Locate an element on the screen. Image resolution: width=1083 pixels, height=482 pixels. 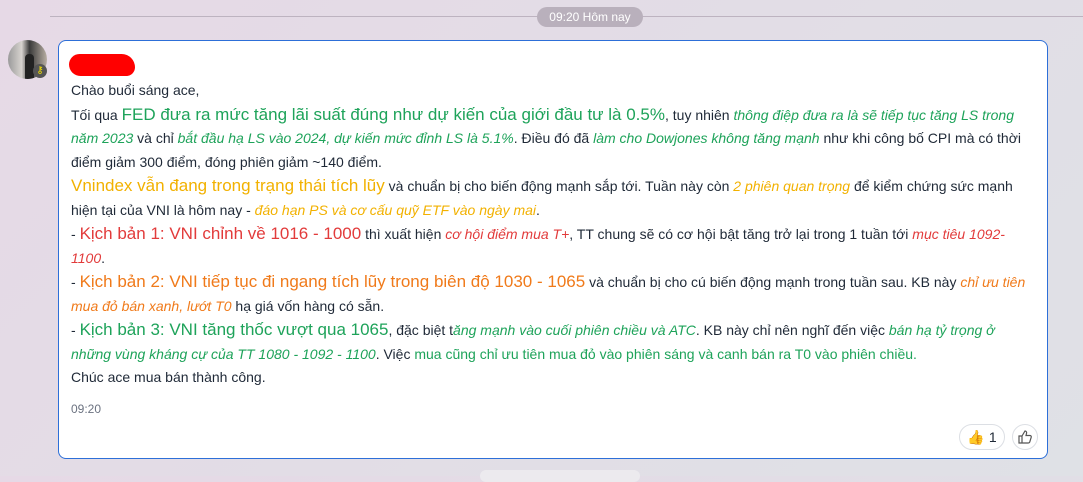
text-segment: thì xuất hiện is located at coordinates (403, 234).